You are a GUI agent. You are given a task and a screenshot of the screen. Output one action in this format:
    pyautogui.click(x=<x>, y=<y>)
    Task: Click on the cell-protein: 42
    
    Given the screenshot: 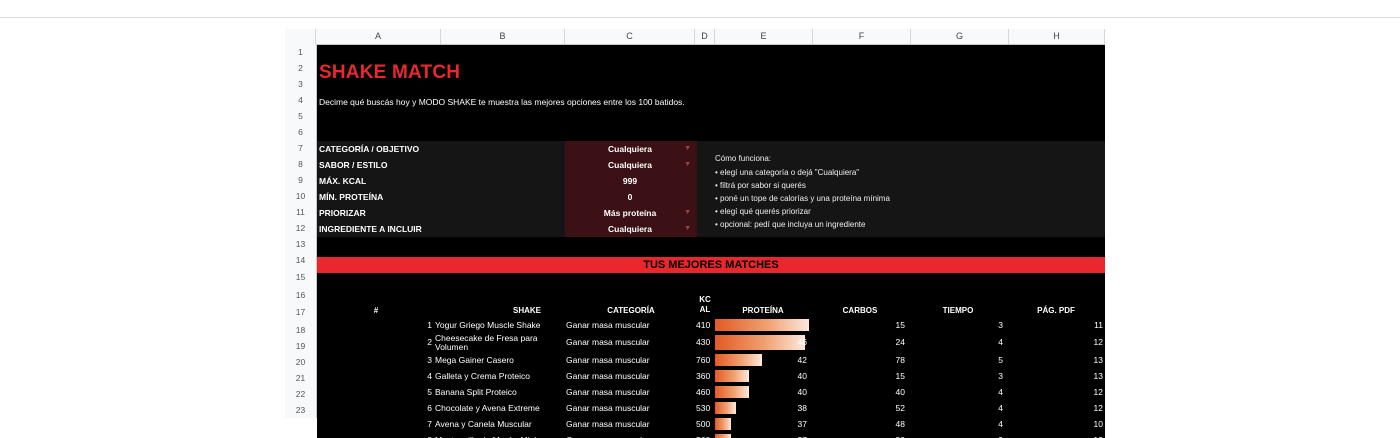 What is the action you would take?
    pyautogui.click(x=802, y=360)
    